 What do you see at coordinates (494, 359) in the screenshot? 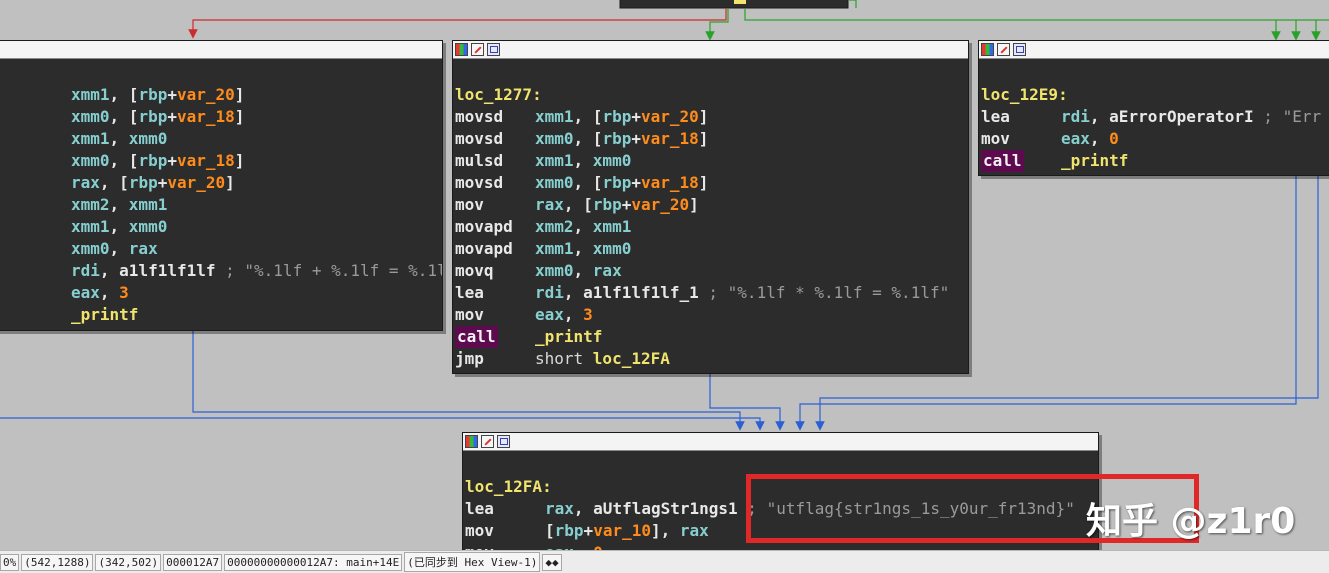
I see `mnemonic: jmp` at bounding box center [494, 359].